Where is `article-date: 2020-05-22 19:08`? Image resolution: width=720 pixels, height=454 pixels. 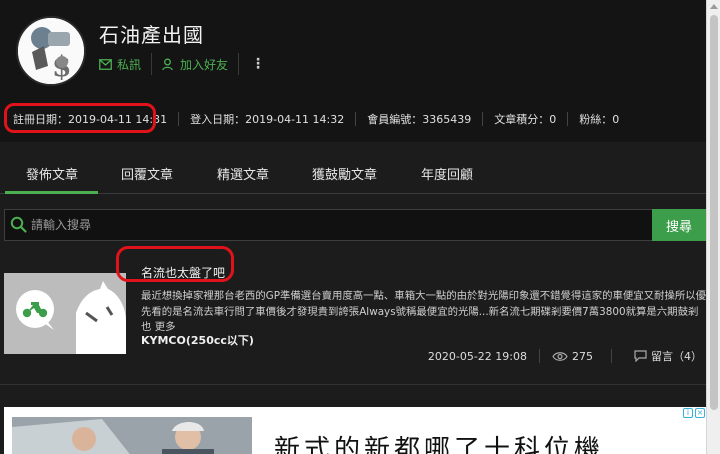 article-date: 2020-05-22 19:08 is located at coordinates (477, 356).